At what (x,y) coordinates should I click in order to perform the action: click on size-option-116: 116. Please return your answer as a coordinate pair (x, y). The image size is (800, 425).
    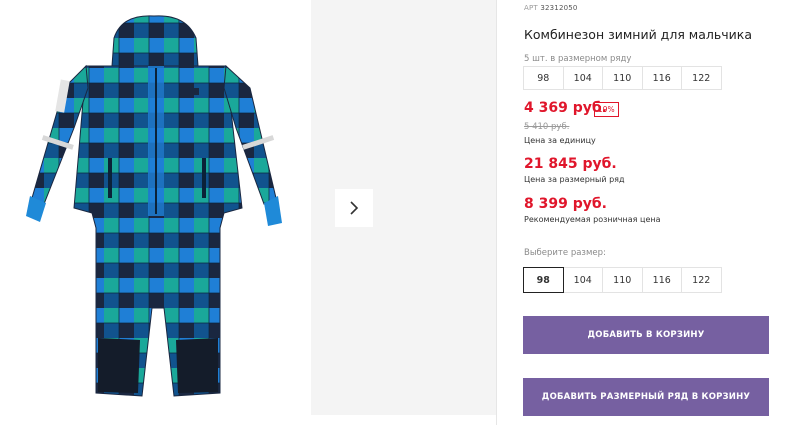
    Looking at the image, I should click on (661, 280).